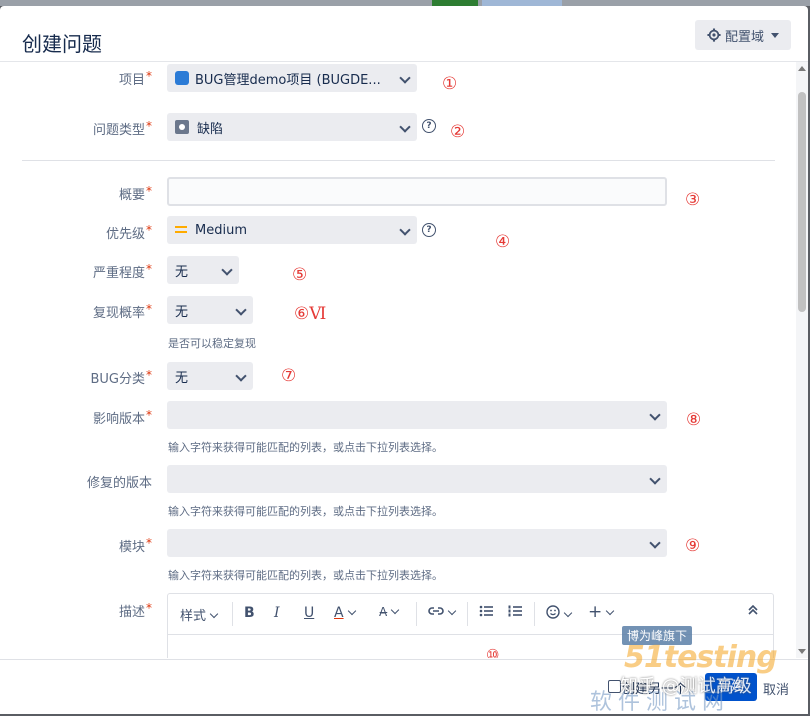  Describe the element at coordinates (753, 611) in the screenshot. I see `collapse-toolbar-icon` at that location.